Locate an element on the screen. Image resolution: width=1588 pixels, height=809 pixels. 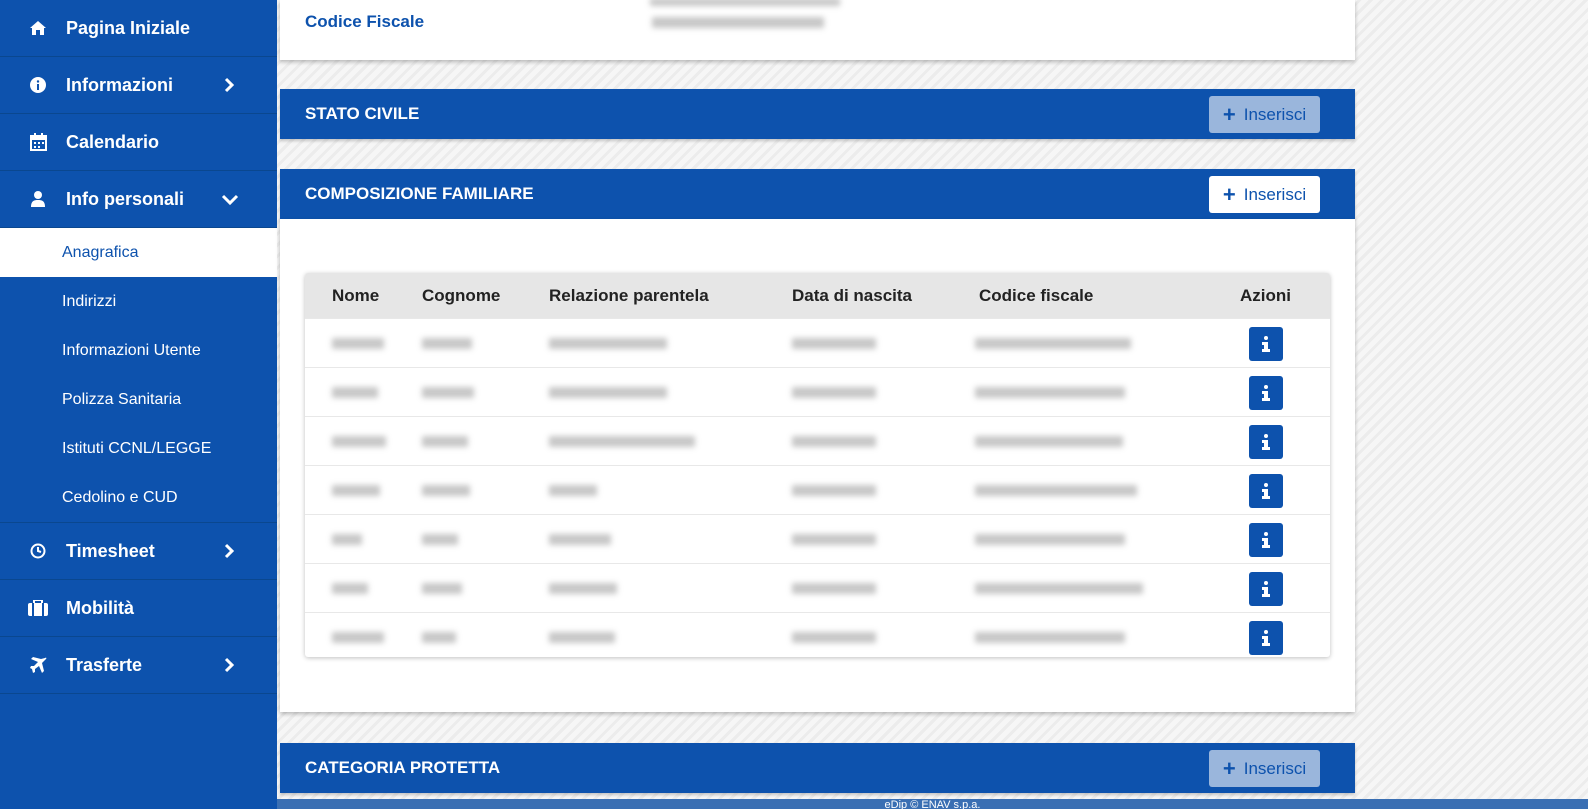
sidebar-item-pagina-iniziale: Pagina Iniziale is located at coordinates (138, 28).